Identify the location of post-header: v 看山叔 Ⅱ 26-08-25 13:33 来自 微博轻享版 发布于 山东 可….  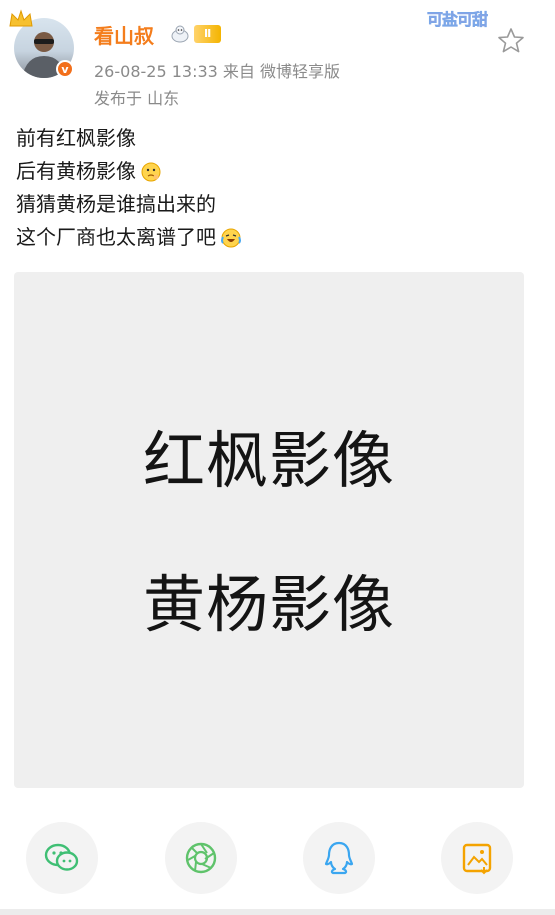
(277, 60).